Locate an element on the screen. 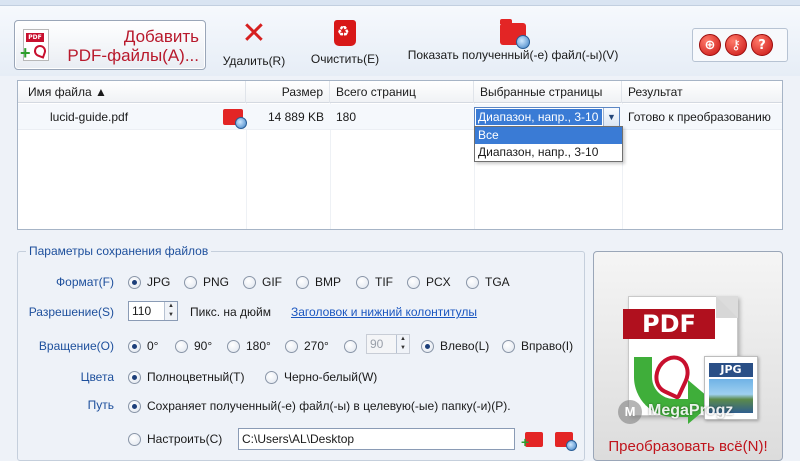 This screenshot has height=461, width=800. convert-all-label: Преобразовать всё(N)! is located at coordinates (688, 446).